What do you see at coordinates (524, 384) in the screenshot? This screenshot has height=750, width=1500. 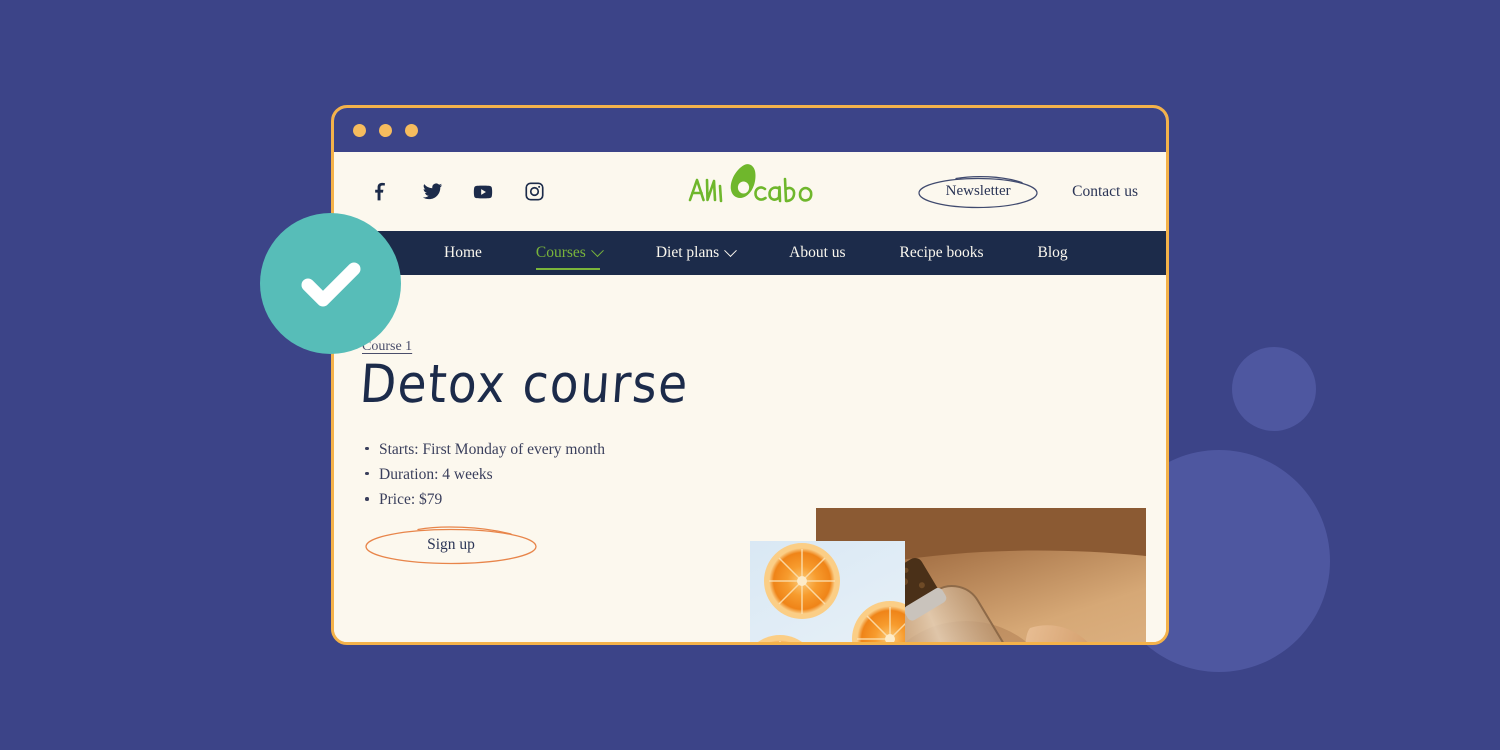 I see `page-title: Detox course` at bounding box center [524, 384].